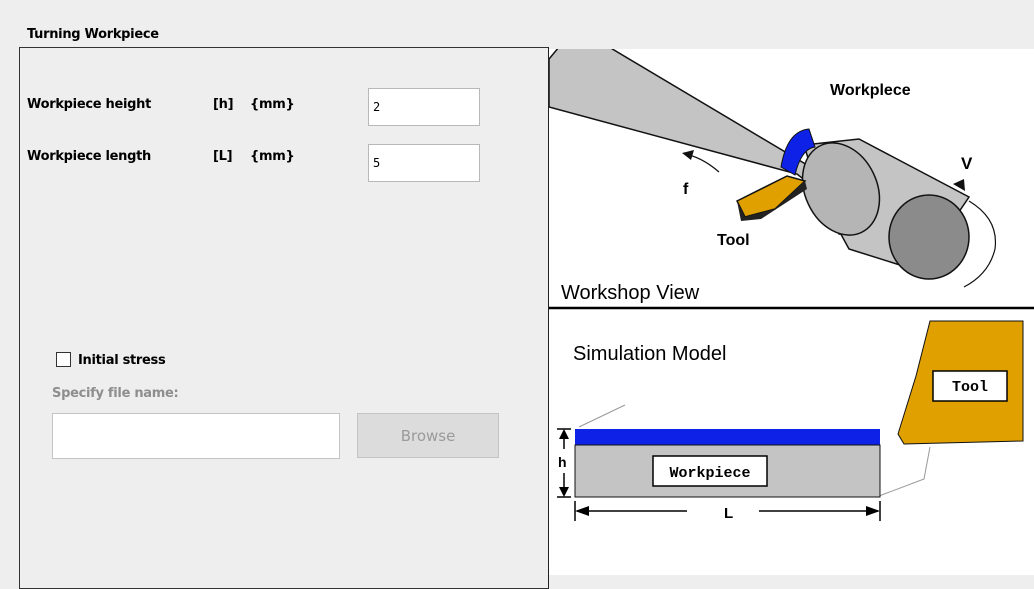 The height and width of the screenshot is (589, 1034). I want to click on height-input, so click(424, 107).